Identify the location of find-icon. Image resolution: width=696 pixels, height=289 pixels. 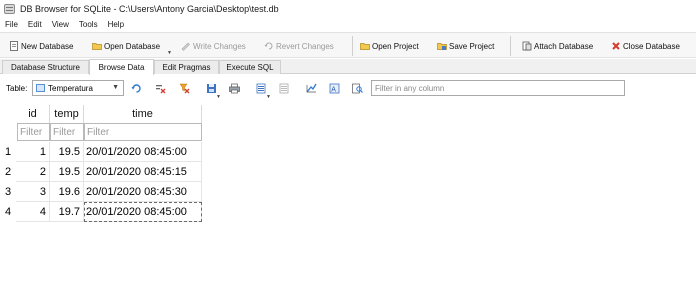
(357, 88).